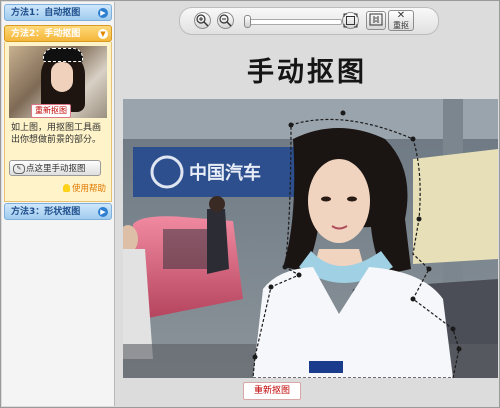  Describe the element at coordinates (350, 20) in the screenshot. I see `fit-to-window-icon` at that location.